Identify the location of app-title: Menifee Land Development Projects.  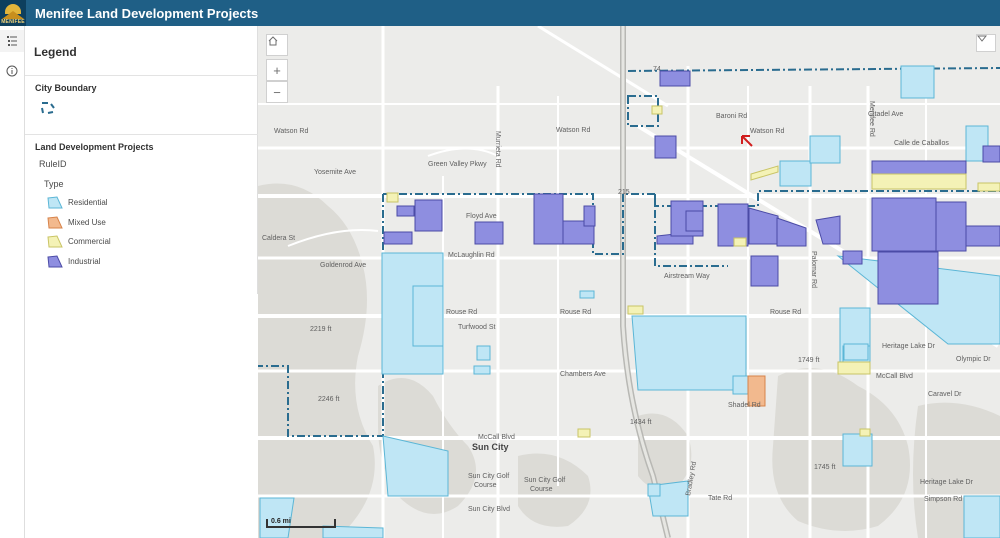
(147, 13).